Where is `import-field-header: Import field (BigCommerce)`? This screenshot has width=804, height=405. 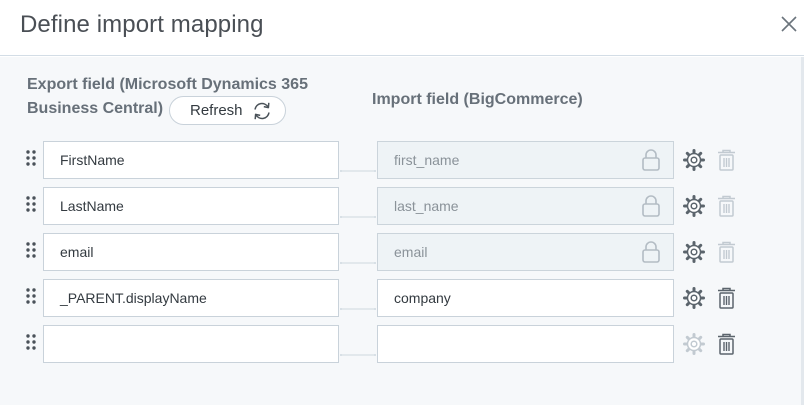 import-field-header: Import field (BigCommerce) is located at coordinates (477, 99).